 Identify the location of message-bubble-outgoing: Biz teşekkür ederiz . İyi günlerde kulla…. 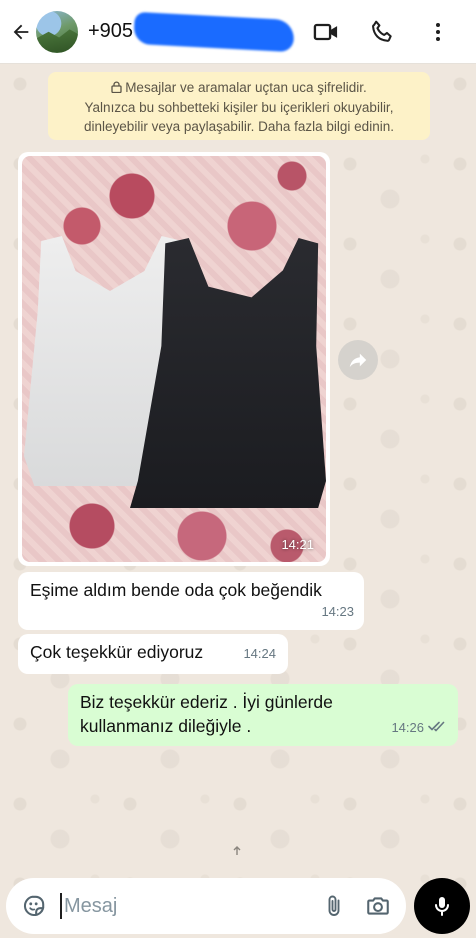
(263, 715).